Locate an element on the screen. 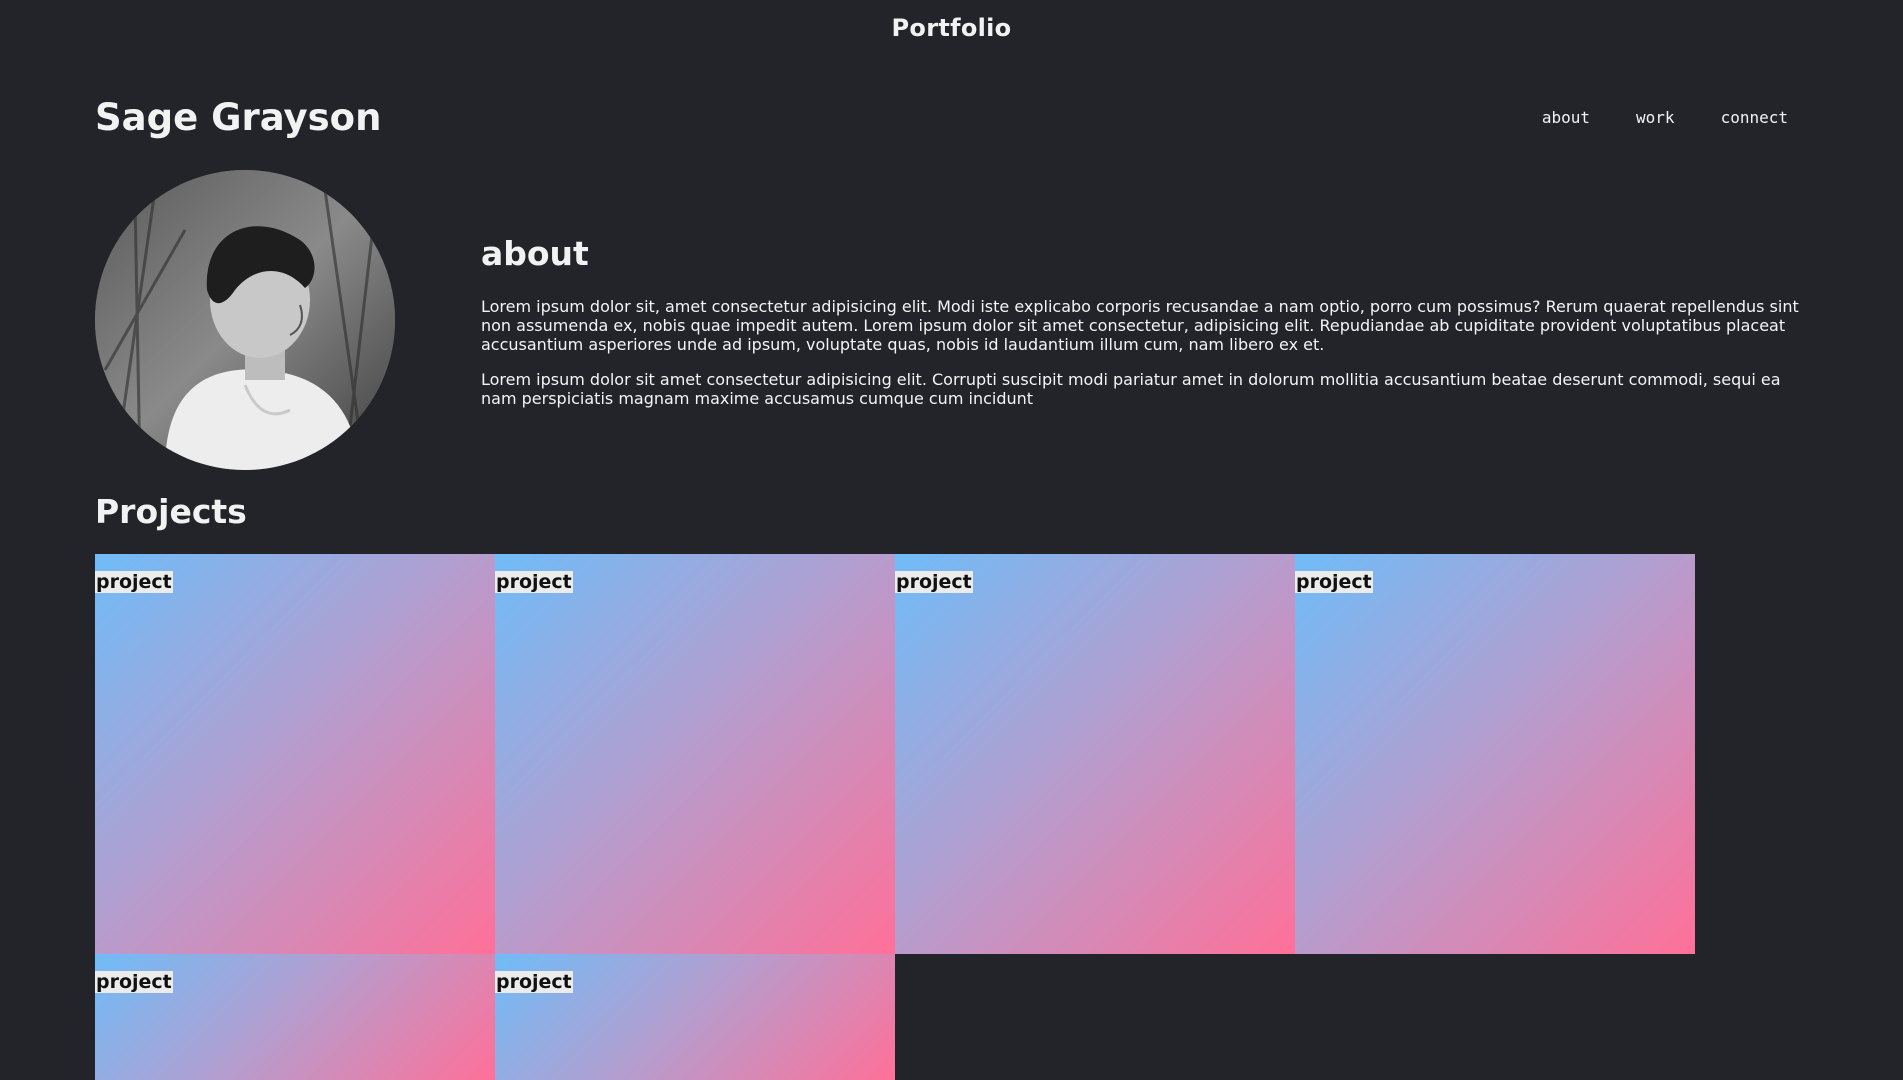 Image resolution: width=1903 pixels, height=1080 pixels. main-nav: about work connect is located at coordinates (1665, 117).